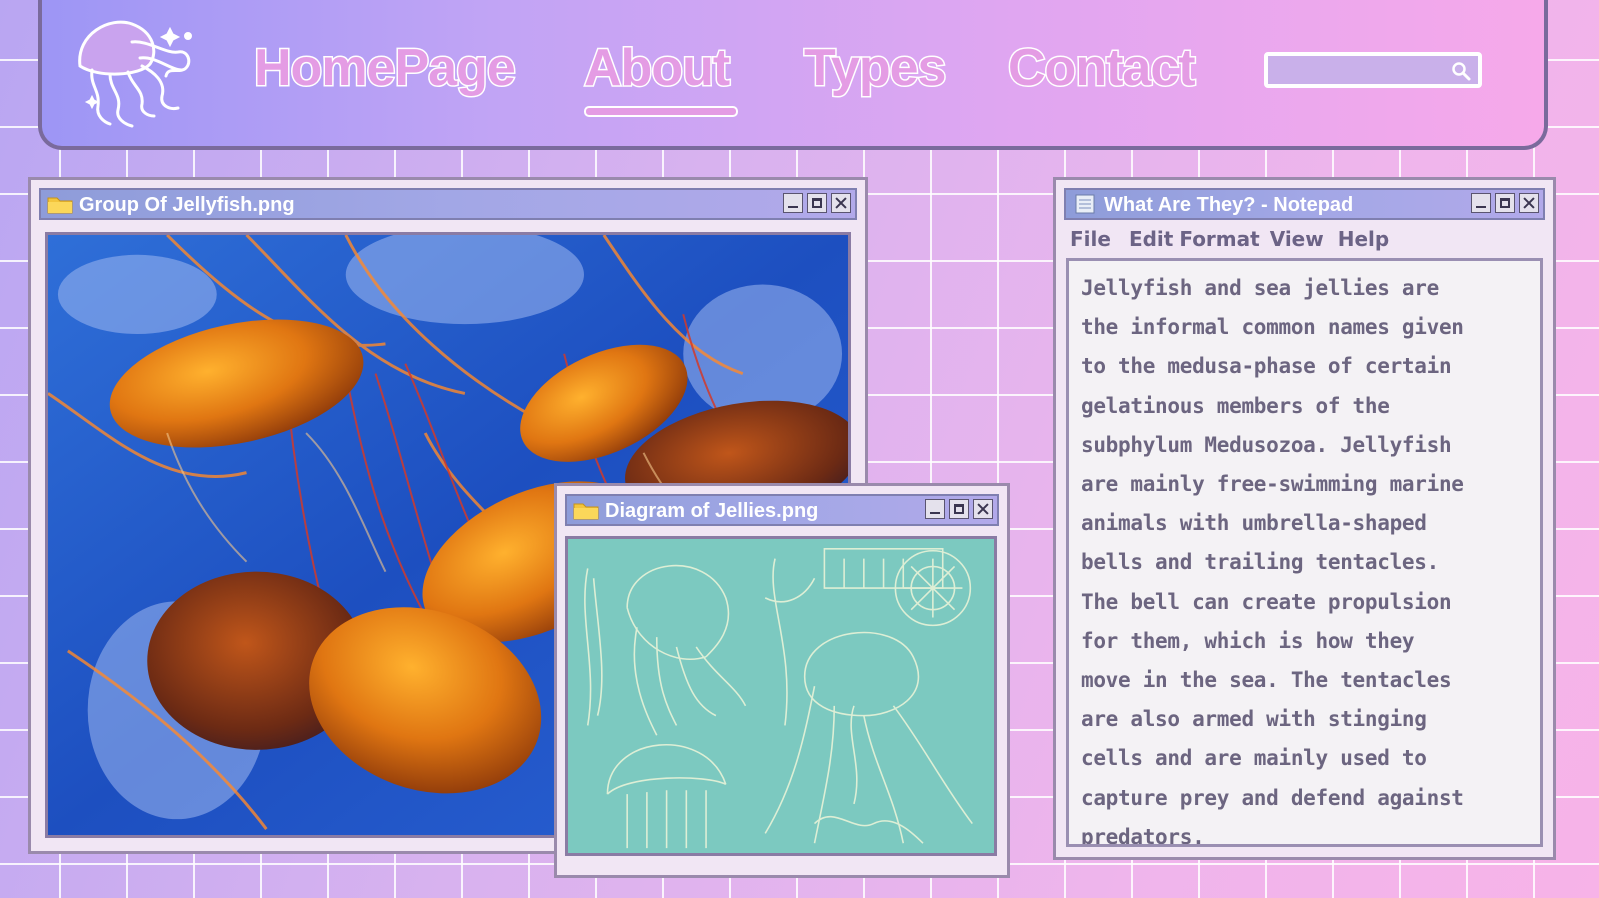 The height and width of the screenshot is (898, 1599). I want to click on menu-view: View, so click(1297, 239).